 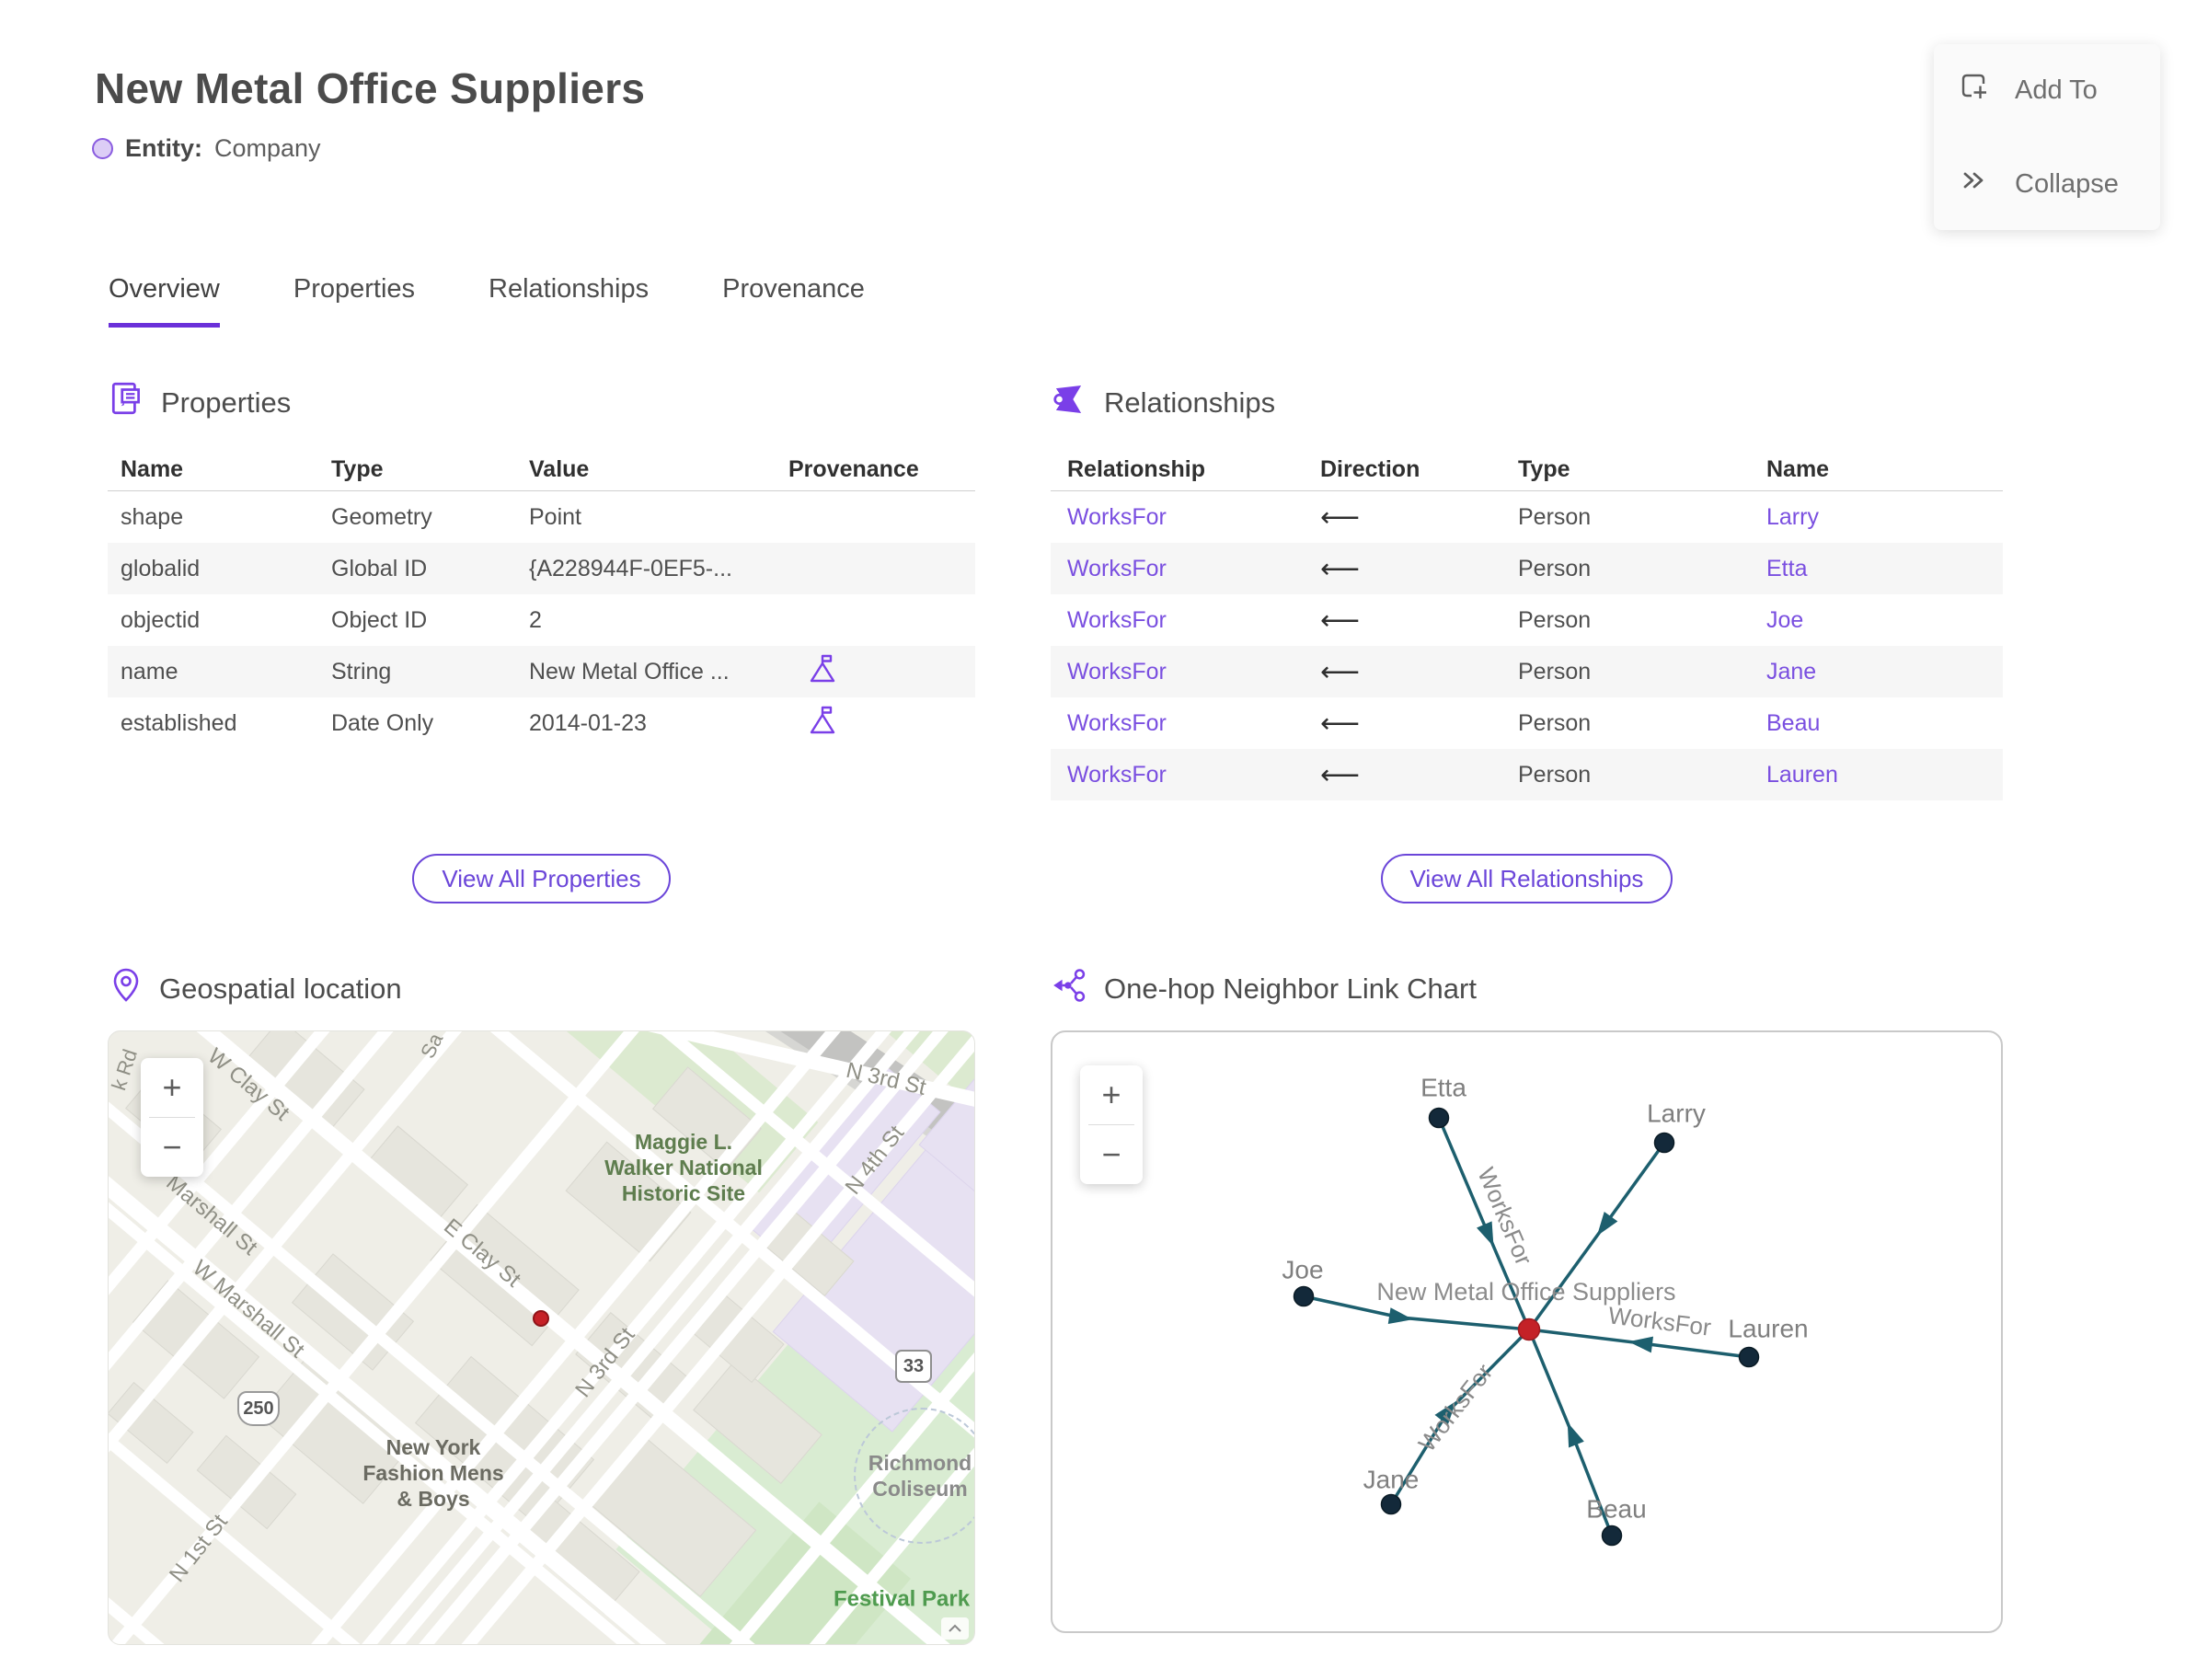 I want to click on add-to-icon, so click(x=1974, y=90).